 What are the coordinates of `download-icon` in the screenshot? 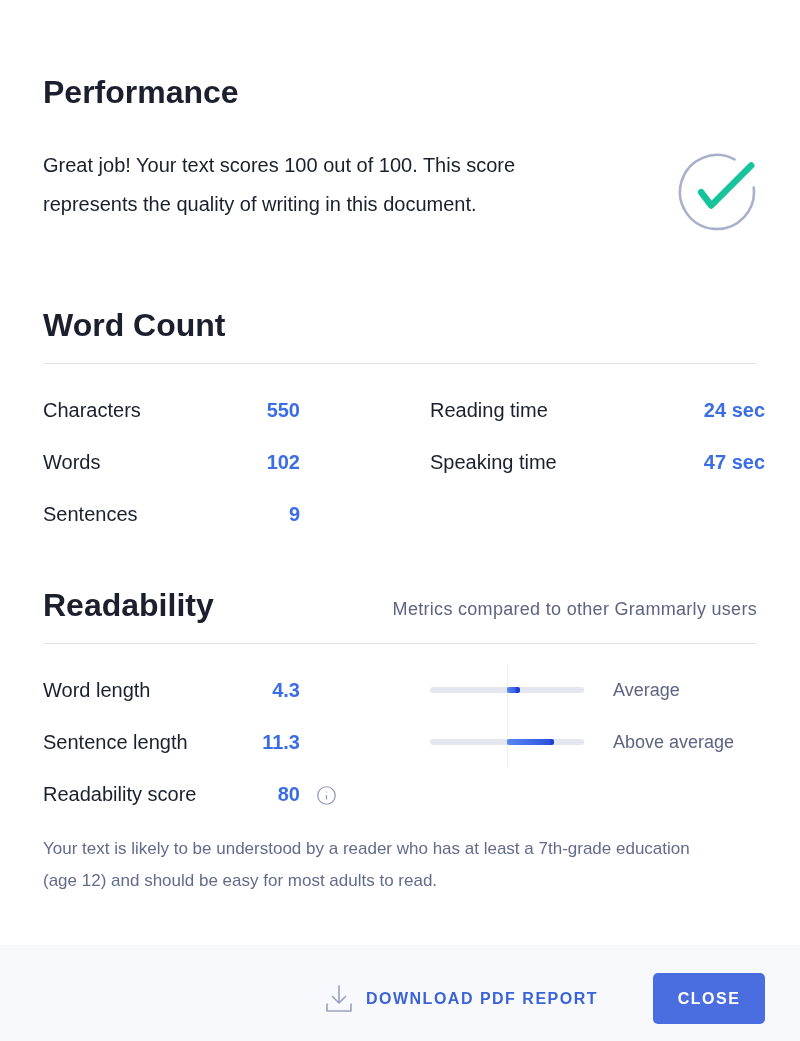 It's located at (338, 998).